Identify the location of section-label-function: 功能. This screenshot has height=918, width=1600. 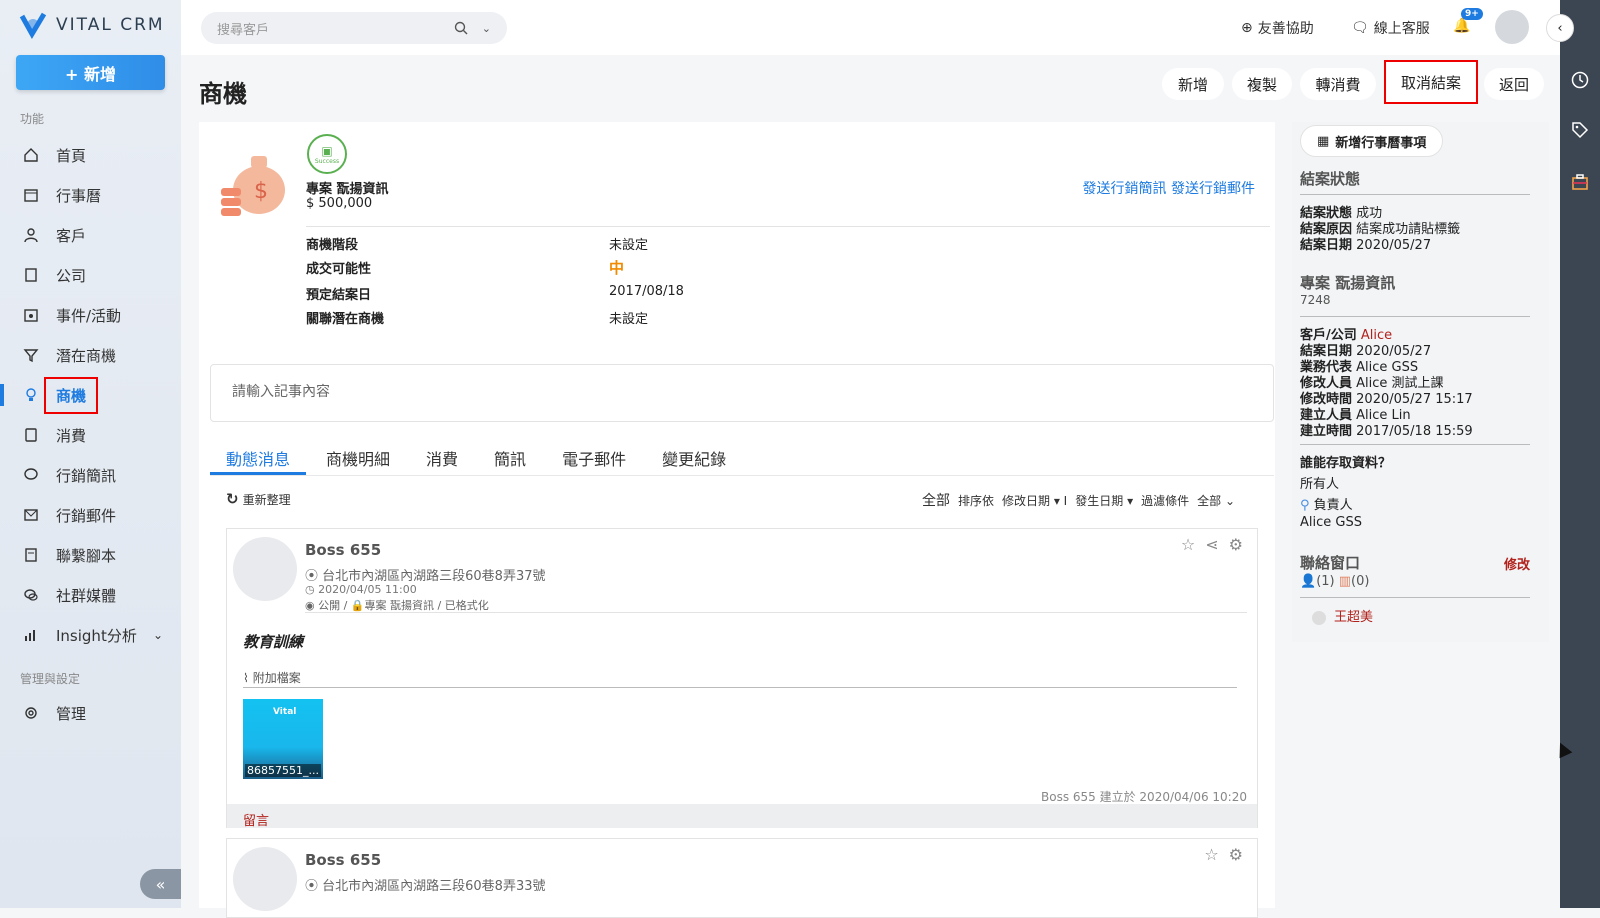
(32, 119).